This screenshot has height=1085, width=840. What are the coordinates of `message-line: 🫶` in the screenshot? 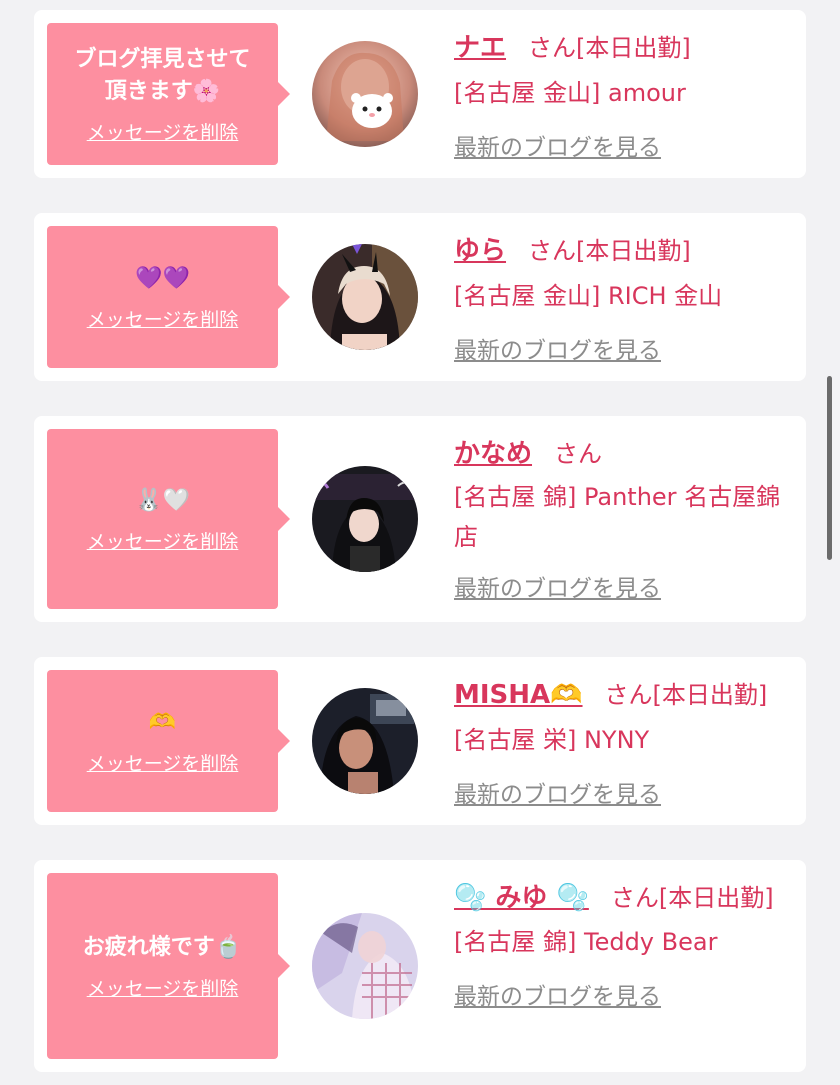 It's located at (162, 722).